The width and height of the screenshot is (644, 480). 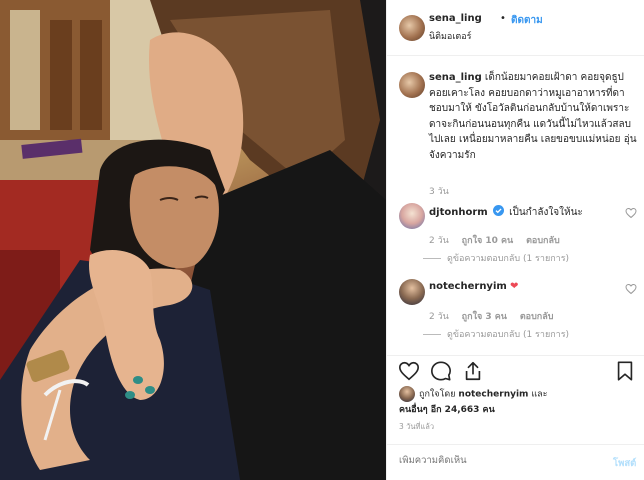 What do you see at coordinates (468, 286) in the screenshot?
I see `comment-username: notechernyim` at bounding box center [468, 286].